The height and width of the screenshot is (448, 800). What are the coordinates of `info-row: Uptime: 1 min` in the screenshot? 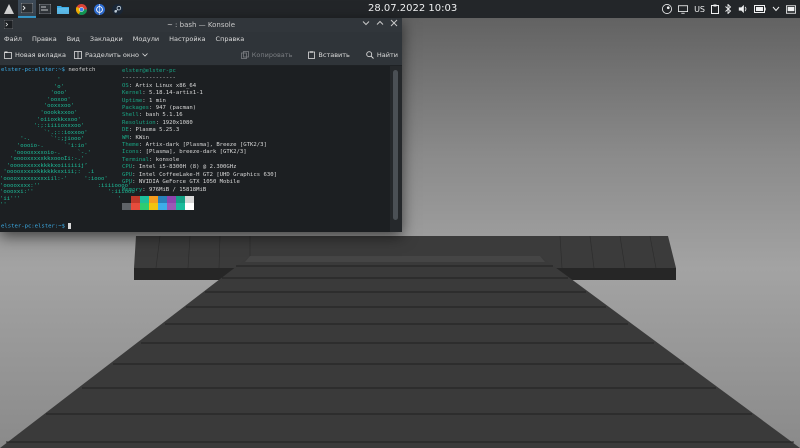 It's located at (144, 100).